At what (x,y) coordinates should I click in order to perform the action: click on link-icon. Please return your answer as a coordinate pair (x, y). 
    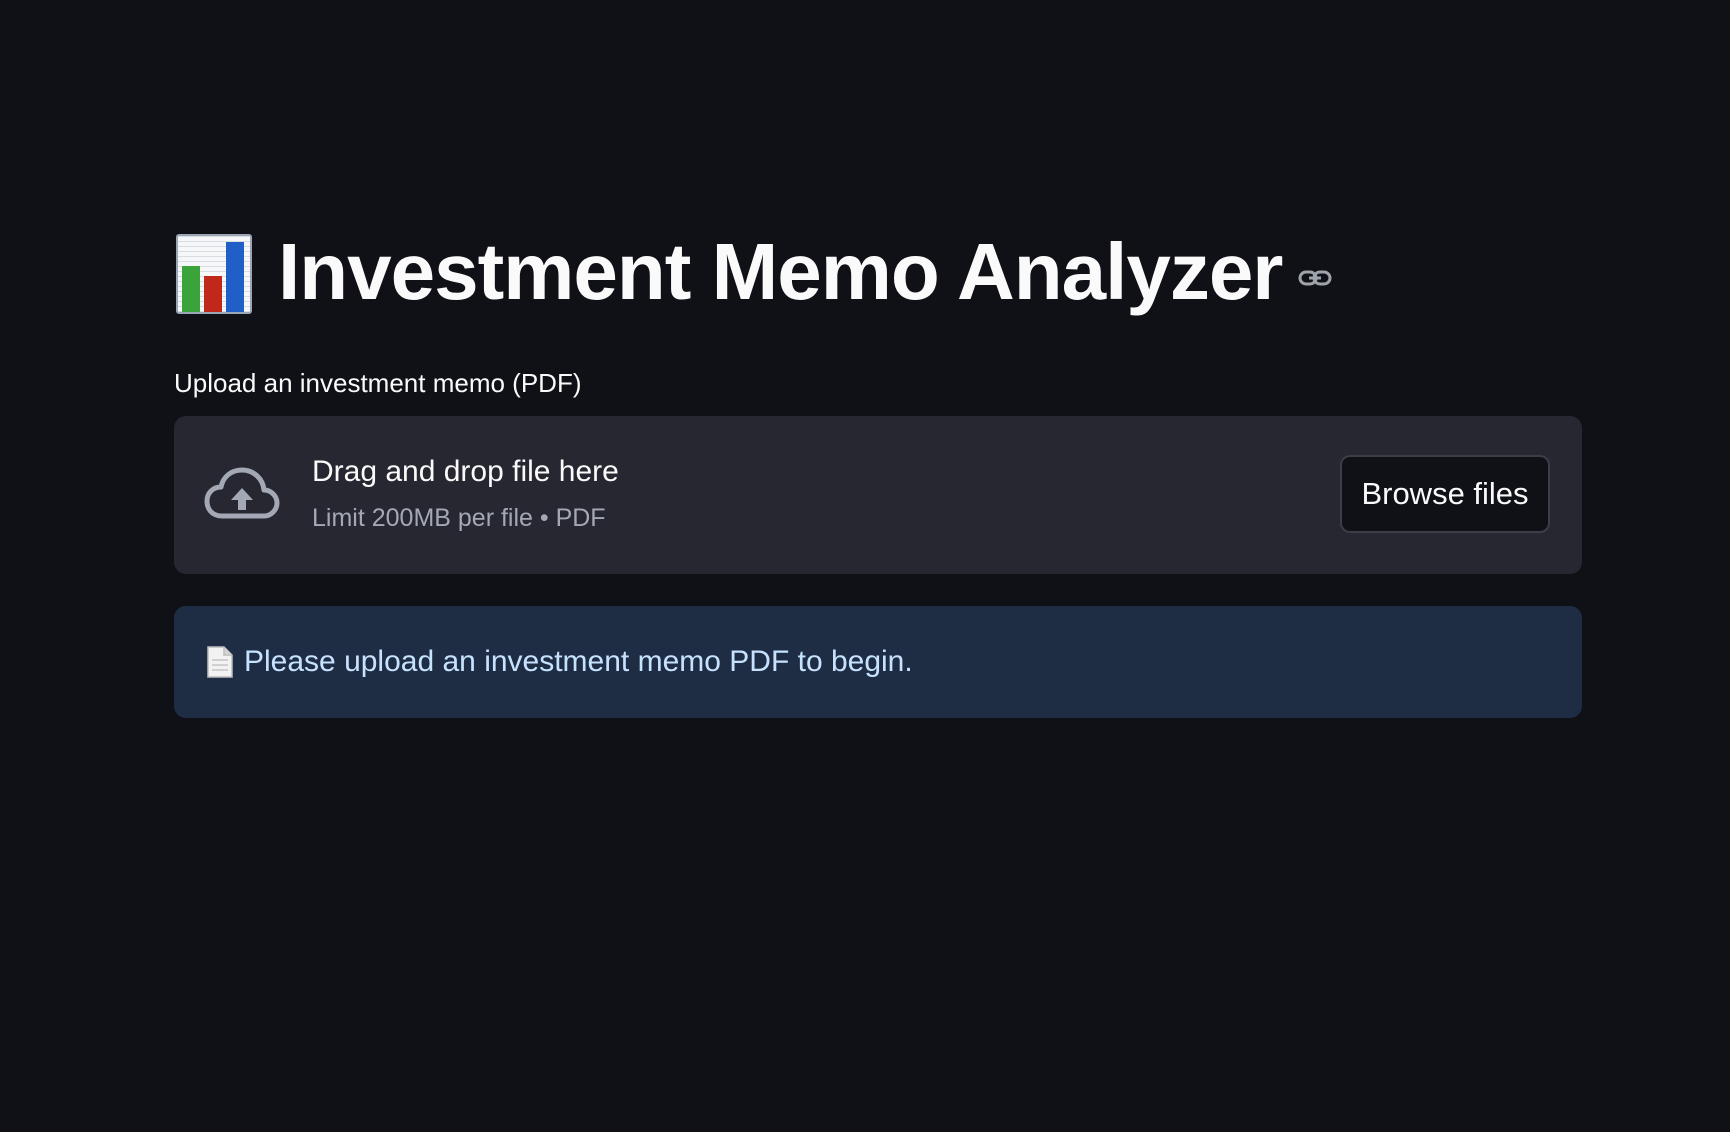
    Looking at the image, I should click on (1315, 278).